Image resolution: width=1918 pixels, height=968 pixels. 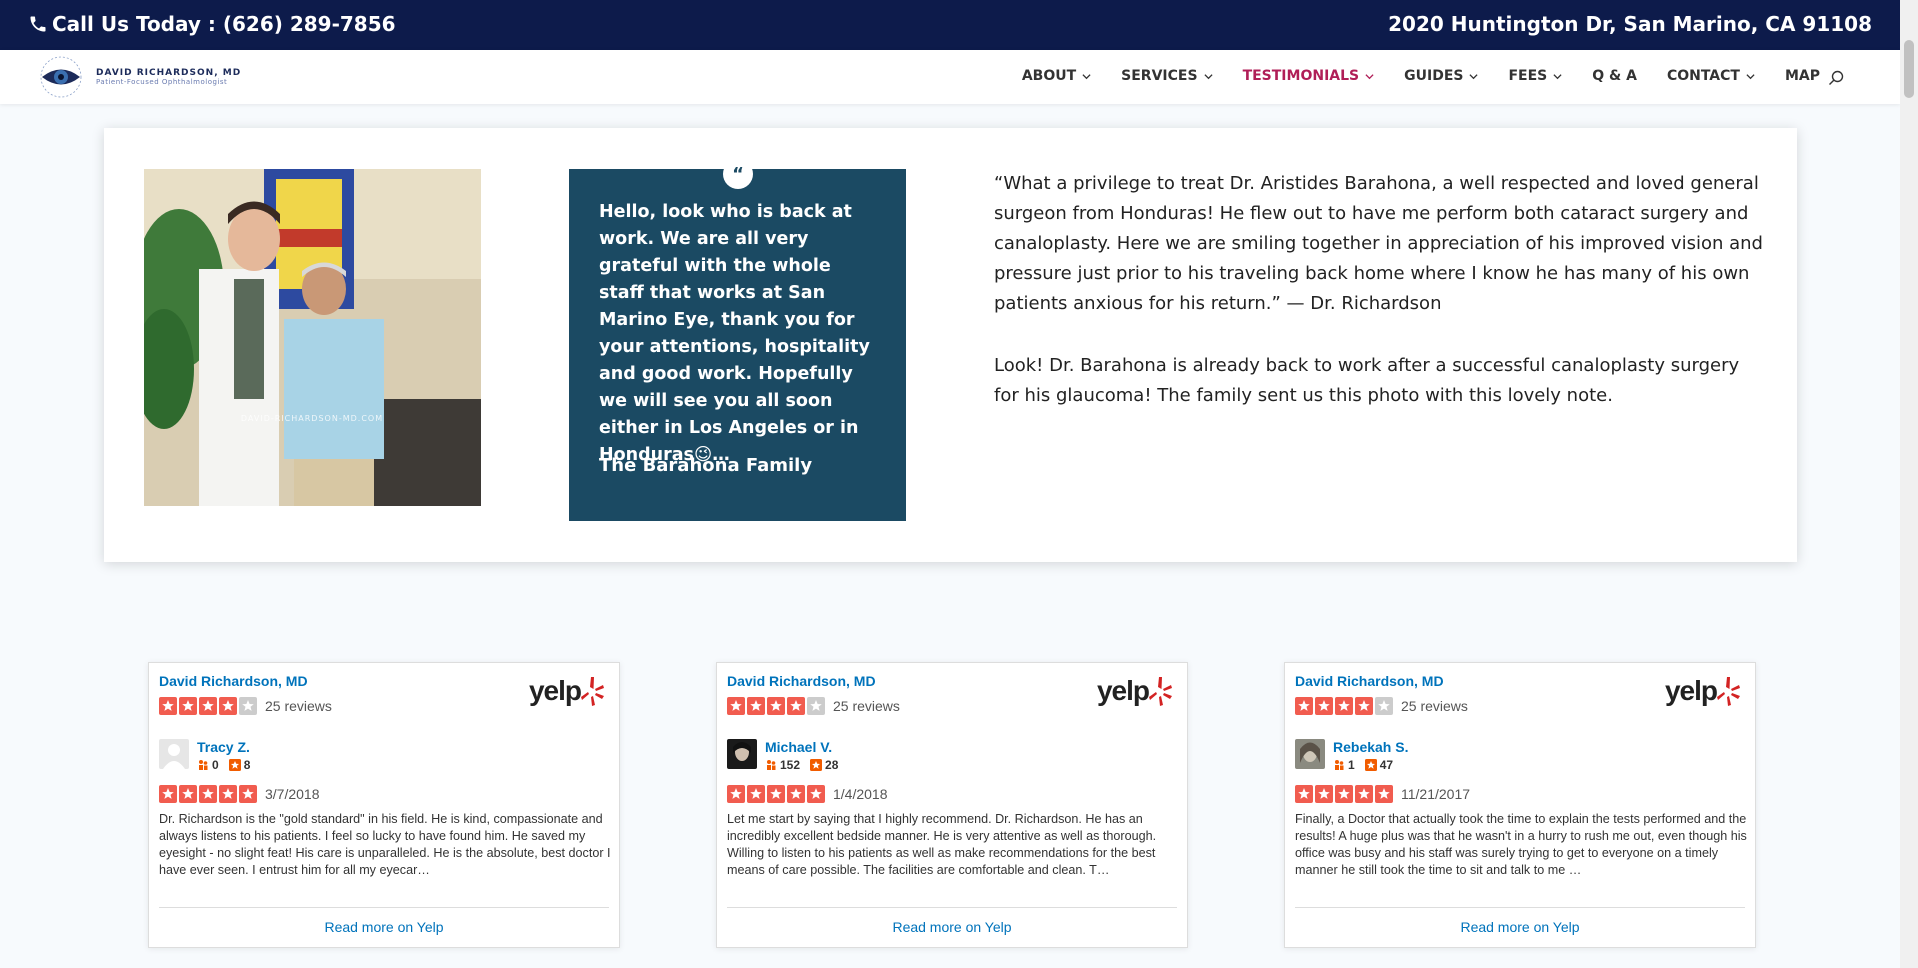 I want to click on review-date: 11/21/2017, so click(x=1436, y=794).